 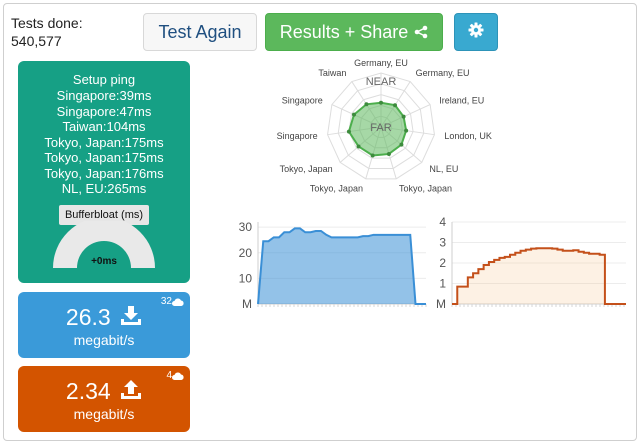 I want to click on upload-unit: megabit/s, so click(x=104, y=414).